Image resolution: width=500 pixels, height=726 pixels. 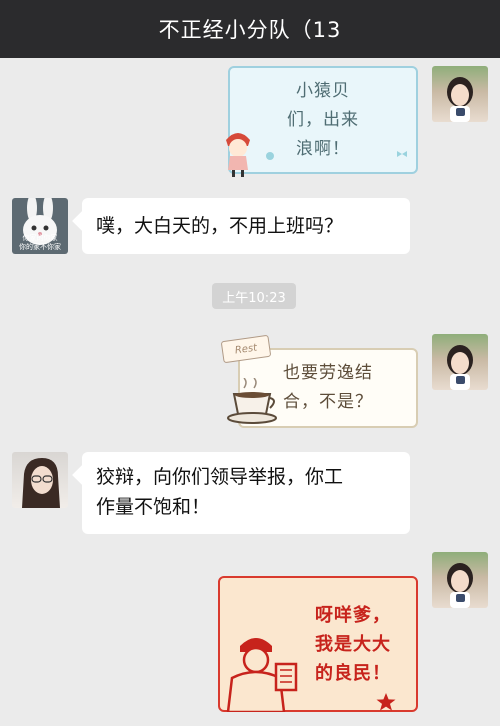 I want to click on message-bubble: 狡辩，向你们领导举报，你工 作量不饱和！, so click(x=246, y=493).